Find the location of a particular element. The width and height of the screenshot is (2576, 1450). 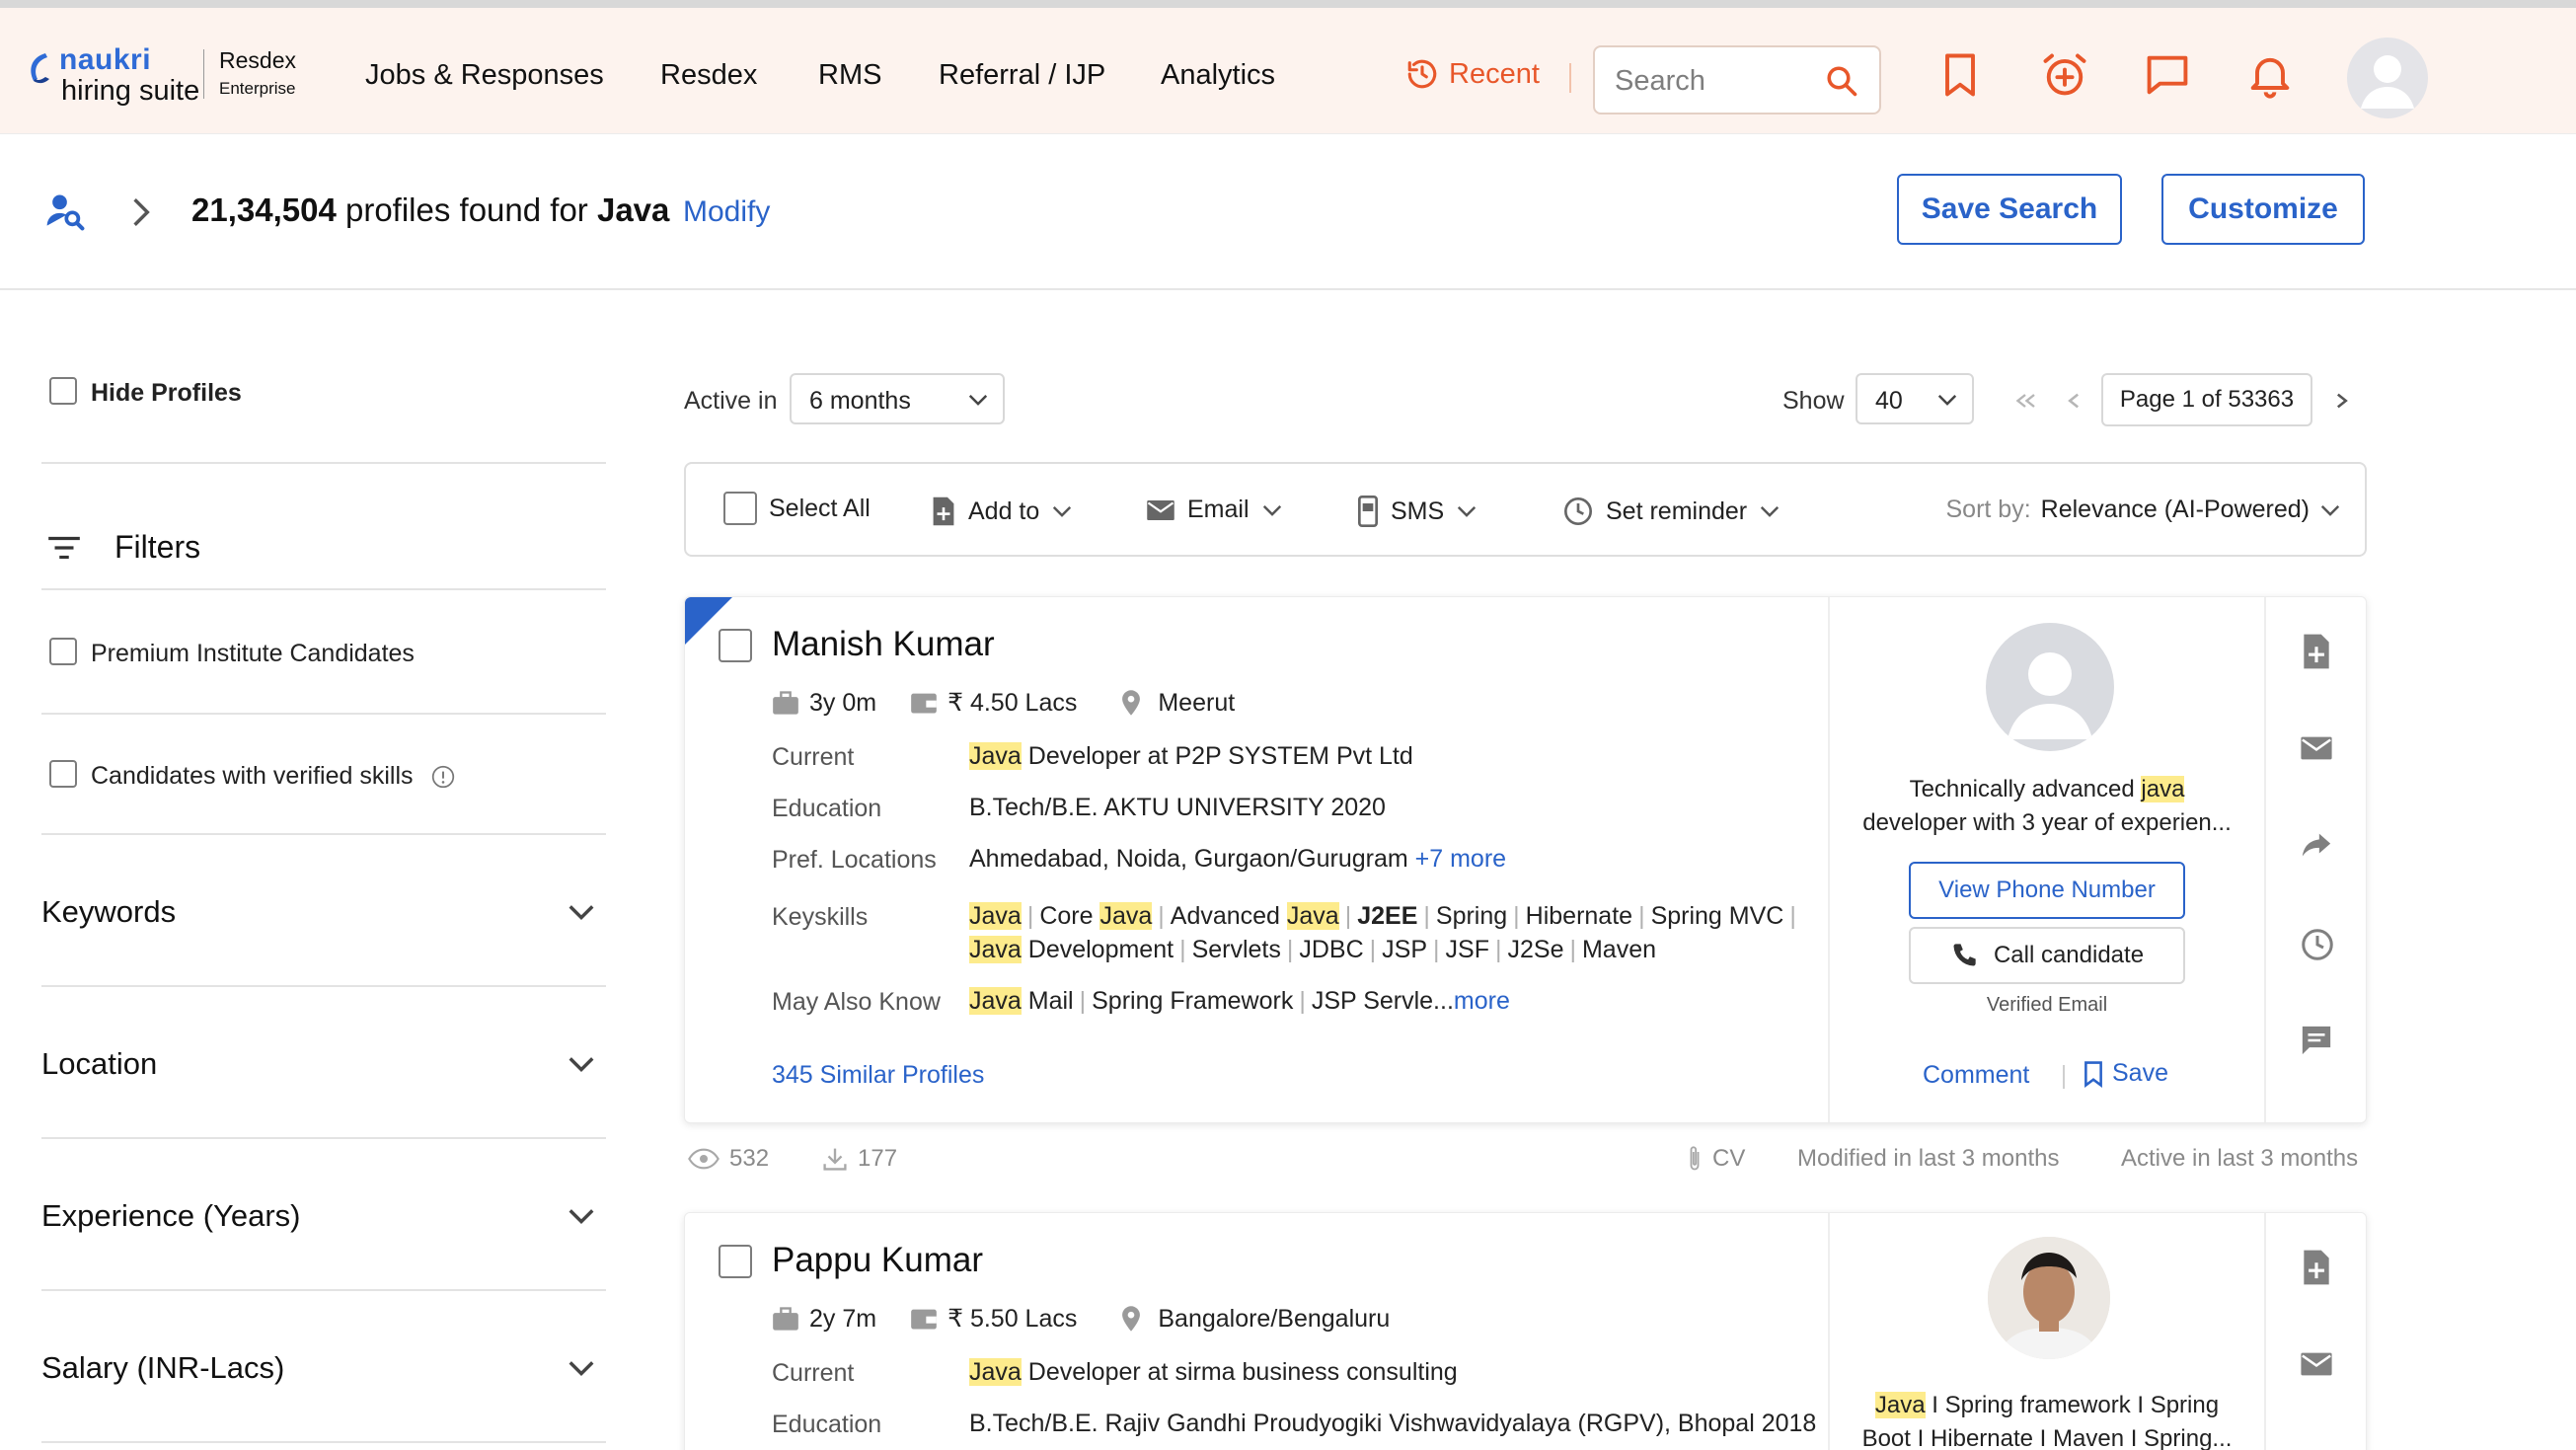

experience-heading: Experience (Years) is located at coordinates (171, 1215).